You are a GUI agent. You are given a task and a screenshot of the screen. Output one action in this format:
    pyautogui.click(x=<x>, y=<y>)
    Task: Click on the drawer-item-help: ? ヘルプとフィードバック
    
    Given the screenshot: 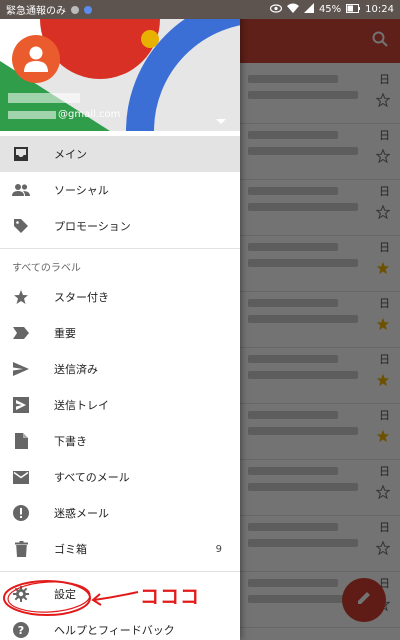 What is the action you would take?
    pyautogui.click(x=120, y=626)
    